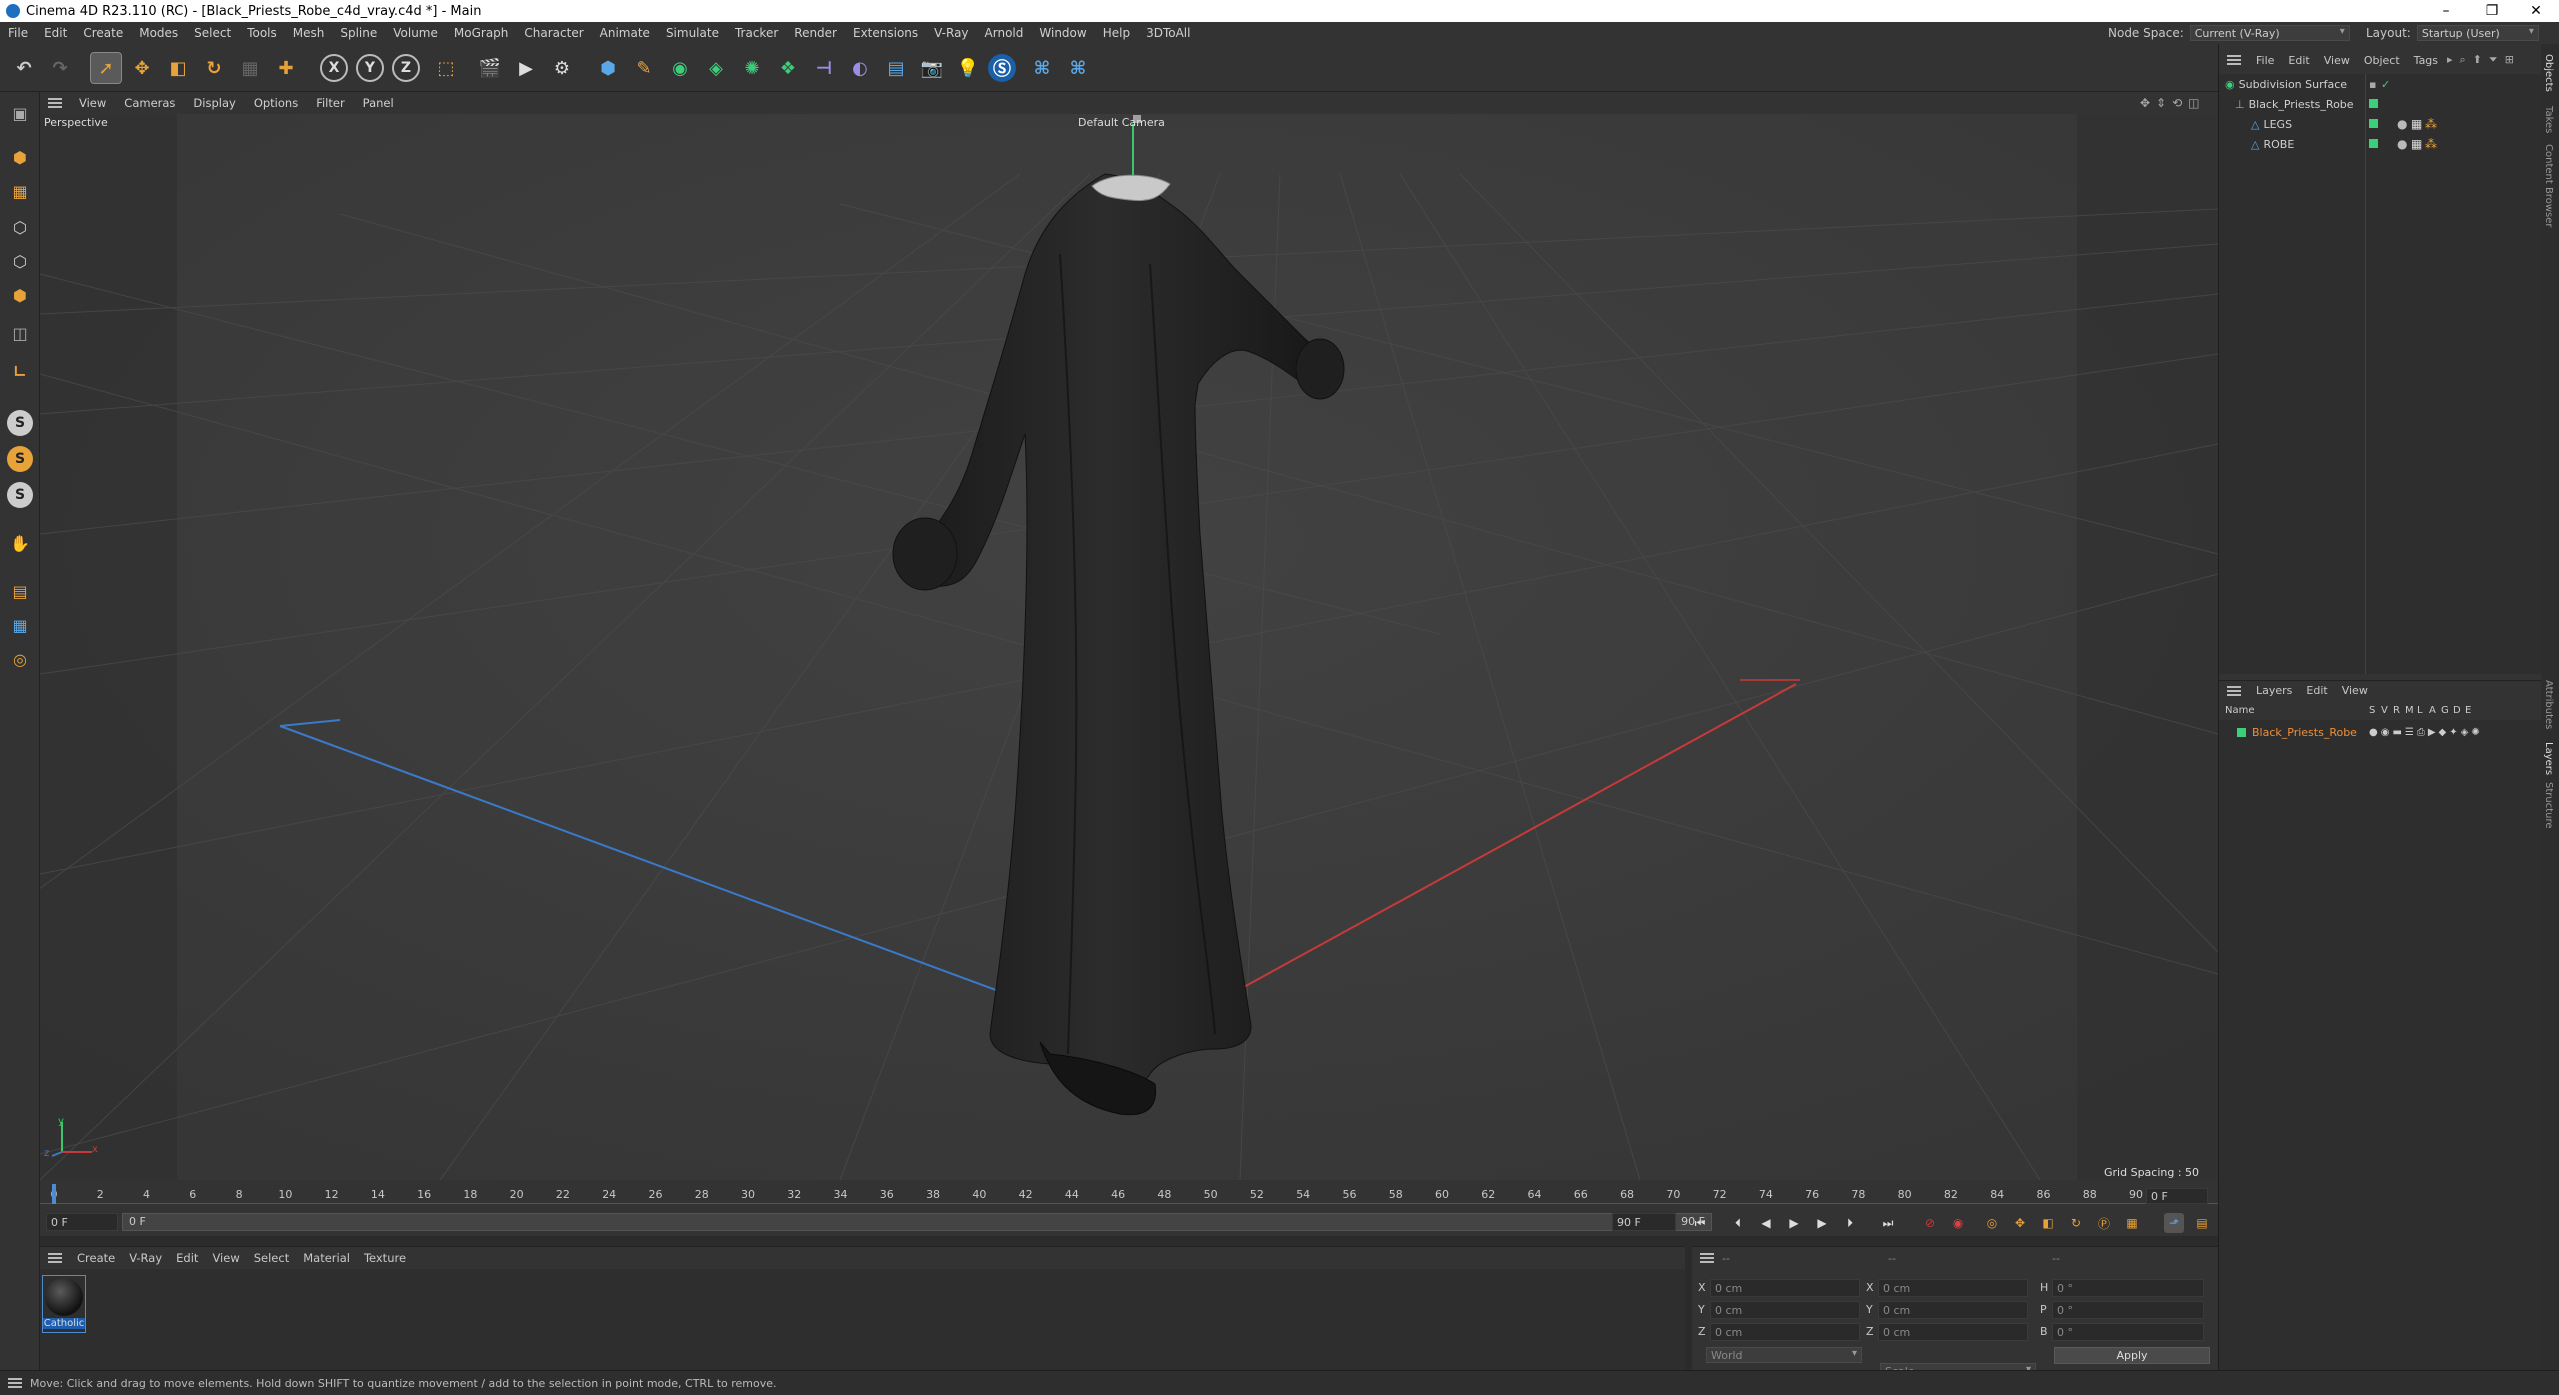 Image resolution: width=2559 pixels, height=1395 pixels. I want to click on minimize-button: –, so click(2446, 11).